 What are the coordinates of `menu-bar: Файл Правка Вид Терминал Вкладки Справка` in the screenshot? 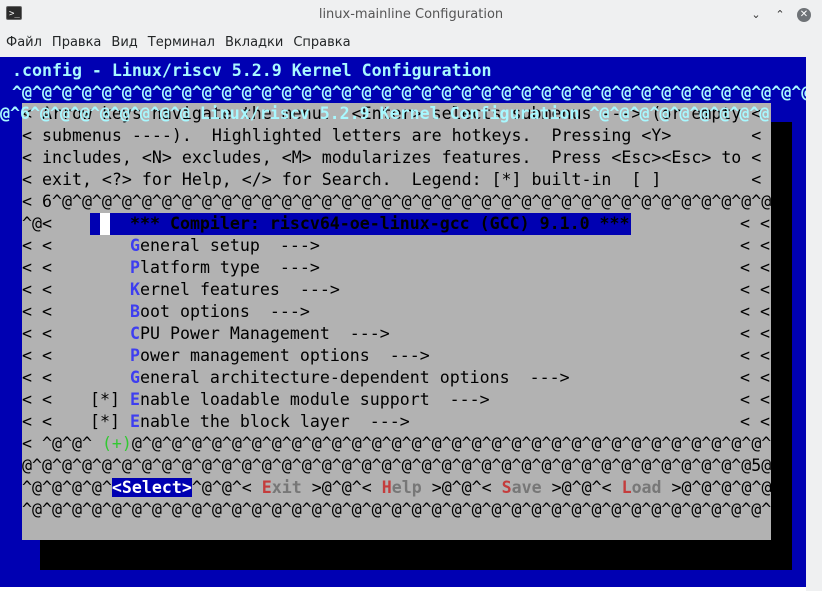 It's located at (411, 43).